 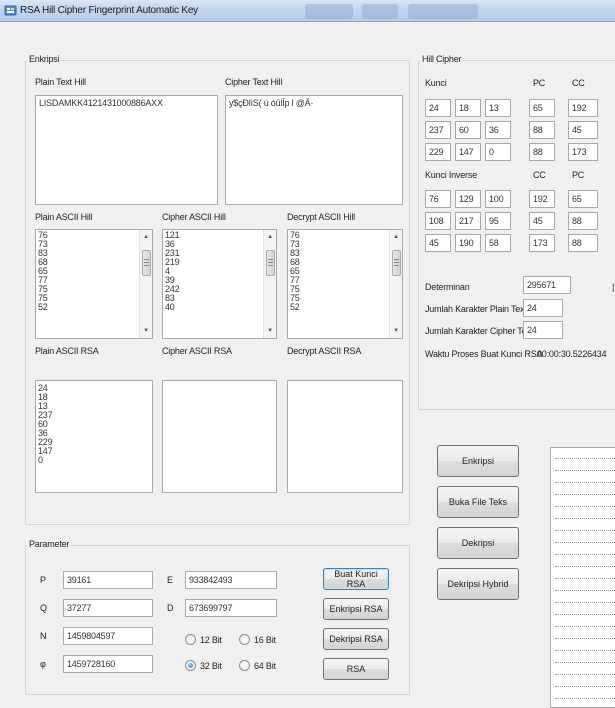 What do you see at coordinates (498, 108) in the screenshot?
I see `kunci-cell: 13` at bounding box center [498, 108].